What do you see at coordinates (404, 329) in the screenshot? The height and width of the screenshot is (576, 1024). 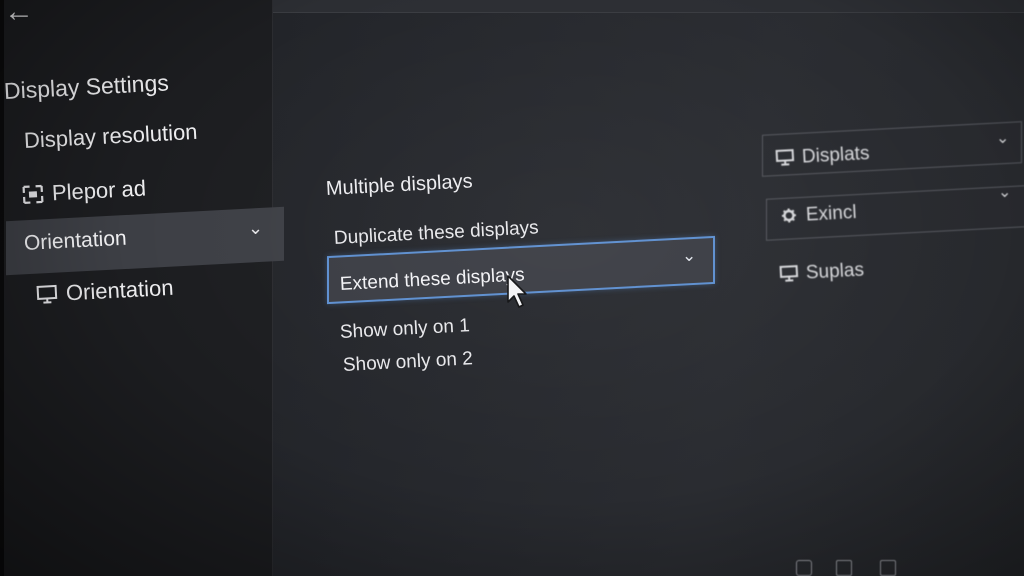 I see `option-show-only-1: Show only on 1` at bounding box center [404, 329].